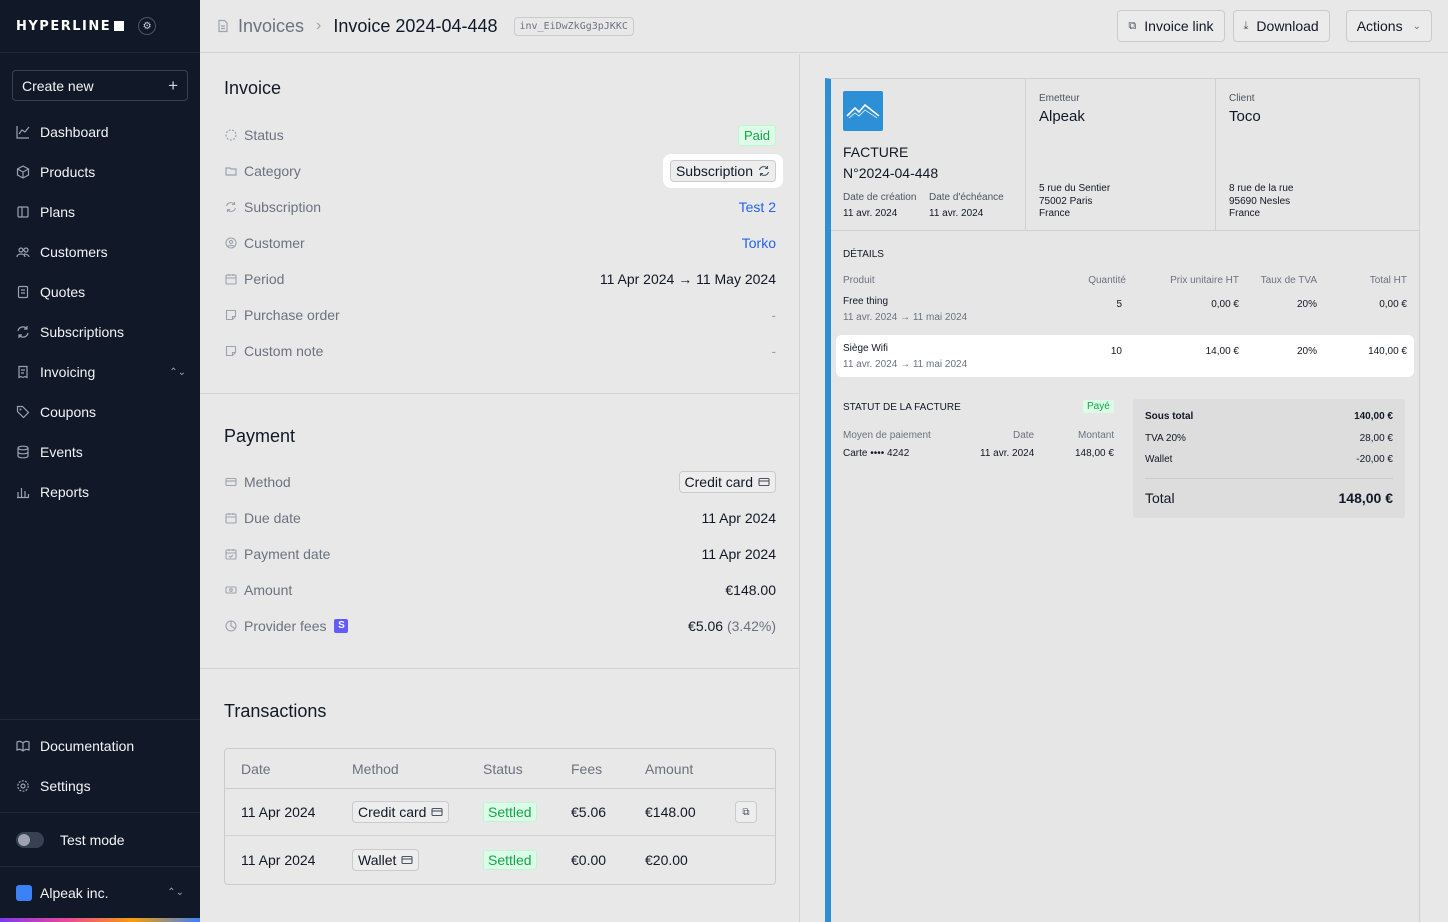 The height and width of the screenshot is (922, 1448). What do you see at coordinates (415, 25) in the screenshot?
I see `page-title: Invoice 2024-04-448` at bounding box center [415, 25].